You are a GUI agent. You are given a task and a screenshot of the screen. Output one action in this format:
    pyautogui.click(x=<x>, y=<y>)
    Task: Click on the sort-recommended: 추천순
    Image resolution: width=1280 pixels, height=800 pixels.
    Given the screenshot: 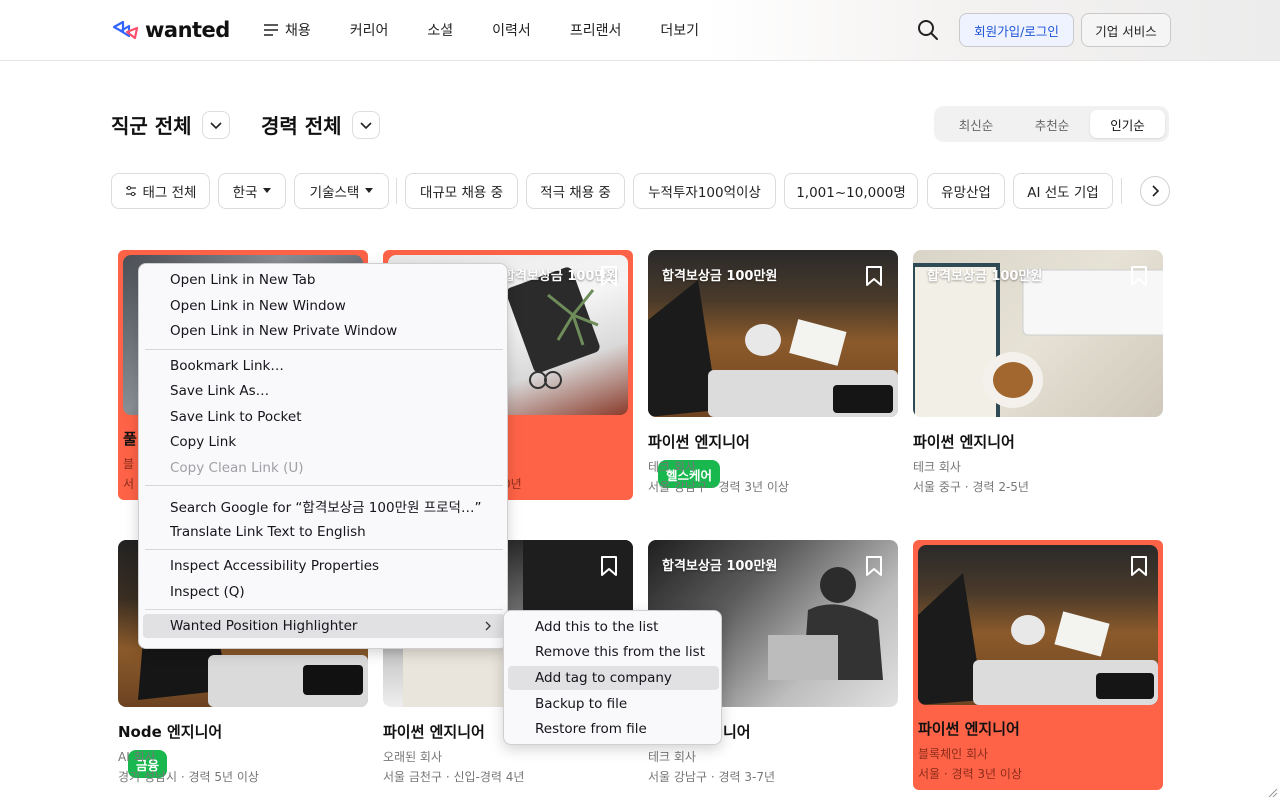 What is the action you would take?
    pyautogui.click(x=1052, y=124)
    